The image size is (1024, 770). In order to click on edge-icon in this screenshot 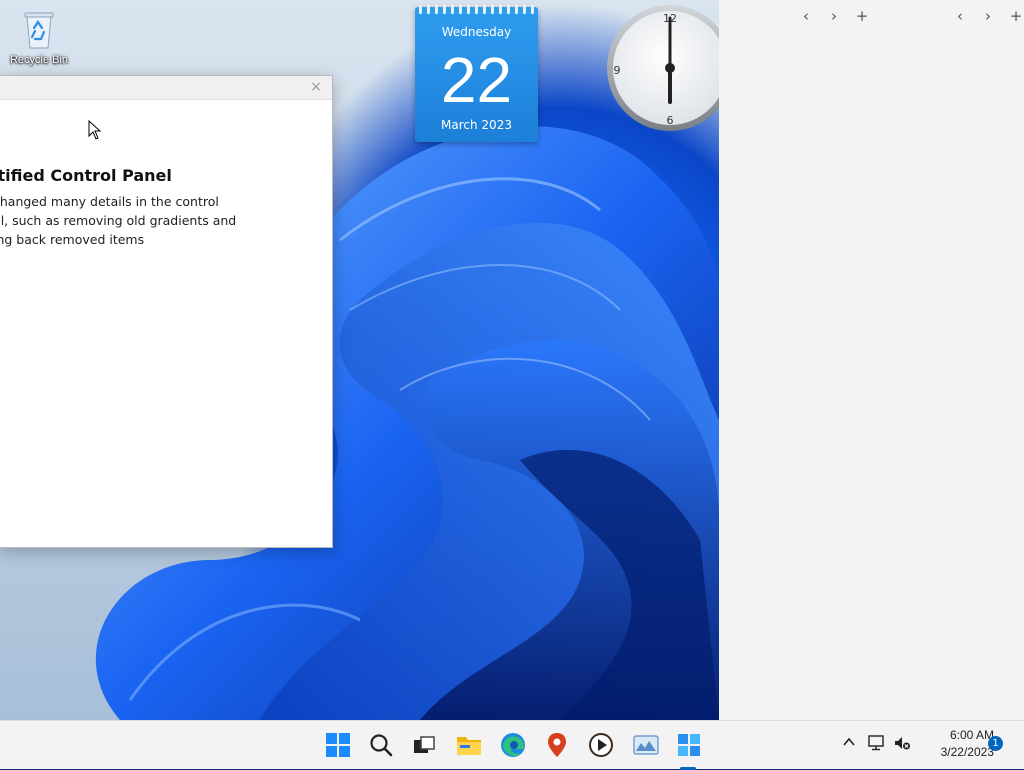, I will do `click(513, 745)`.